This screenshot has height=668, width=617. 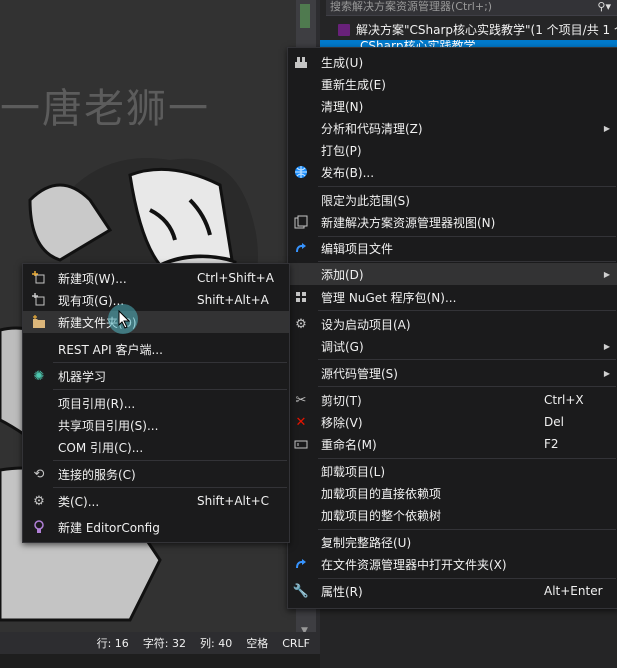 What do you see at coordinates (452, 200) in the screenshot?
I see `menu-item-scope-to-this: 限定为此范围(S)` at bounding box center [452, 200].